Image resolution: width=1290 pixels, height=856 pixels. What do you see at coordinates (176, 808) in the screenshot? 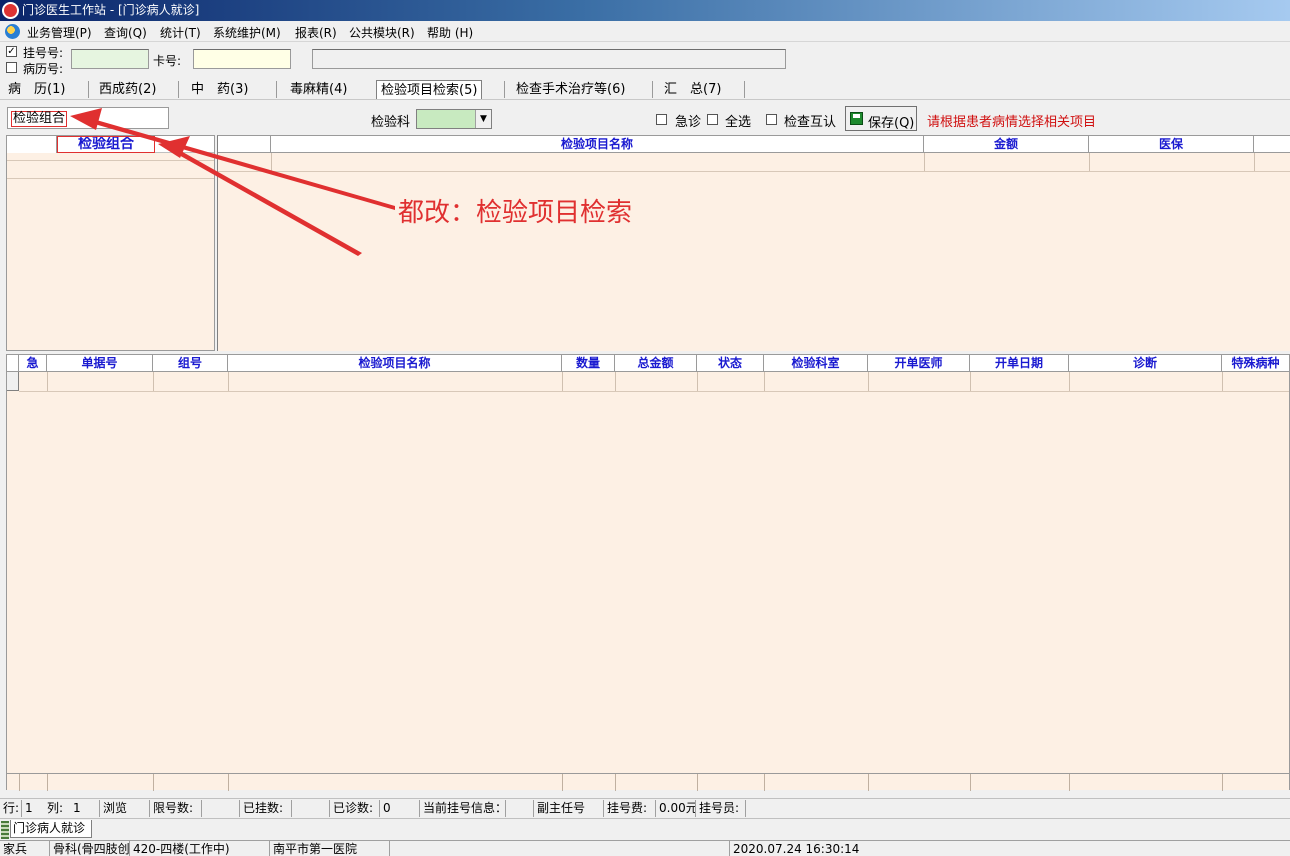
I see `status-limit-label: 限号数:` at bounding box center [176, 808].